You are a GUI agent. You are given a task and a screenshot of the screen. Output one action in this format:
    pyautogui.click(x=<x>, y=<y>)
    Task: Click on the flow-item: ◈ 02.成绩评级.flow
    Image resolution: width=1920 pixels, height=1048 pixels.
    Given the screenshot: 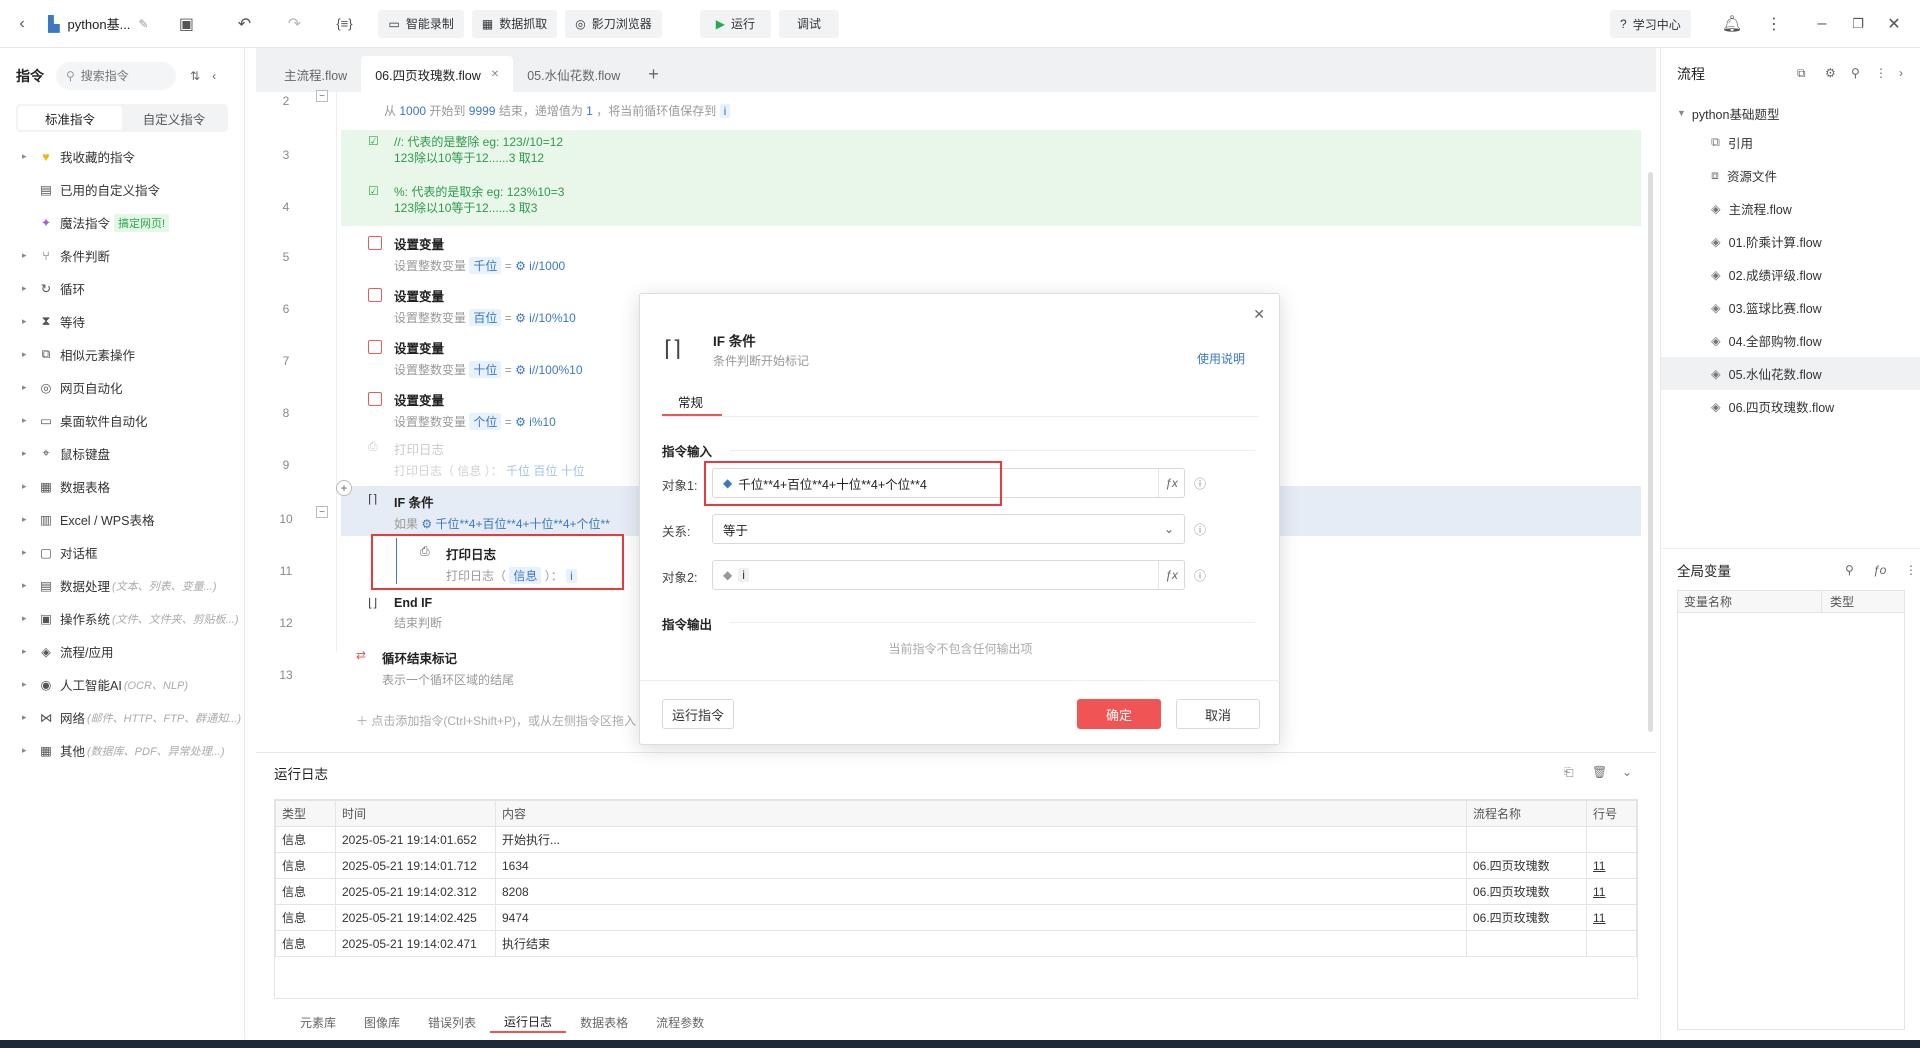 What is the action you would take?
    pyautogui.click(x=1790, y=274)
    